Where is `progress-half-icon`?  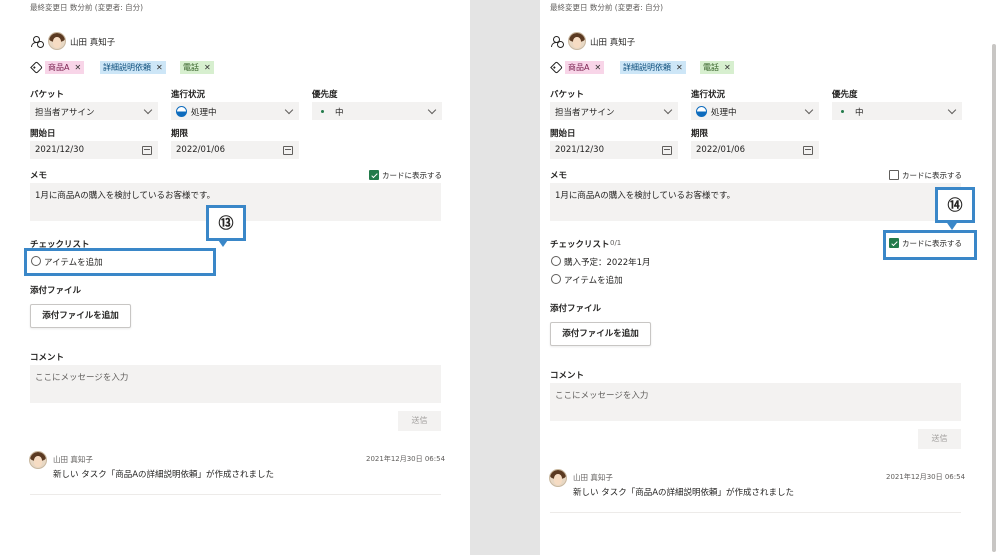 progress-half-icon is located at coordinates (181, 111).